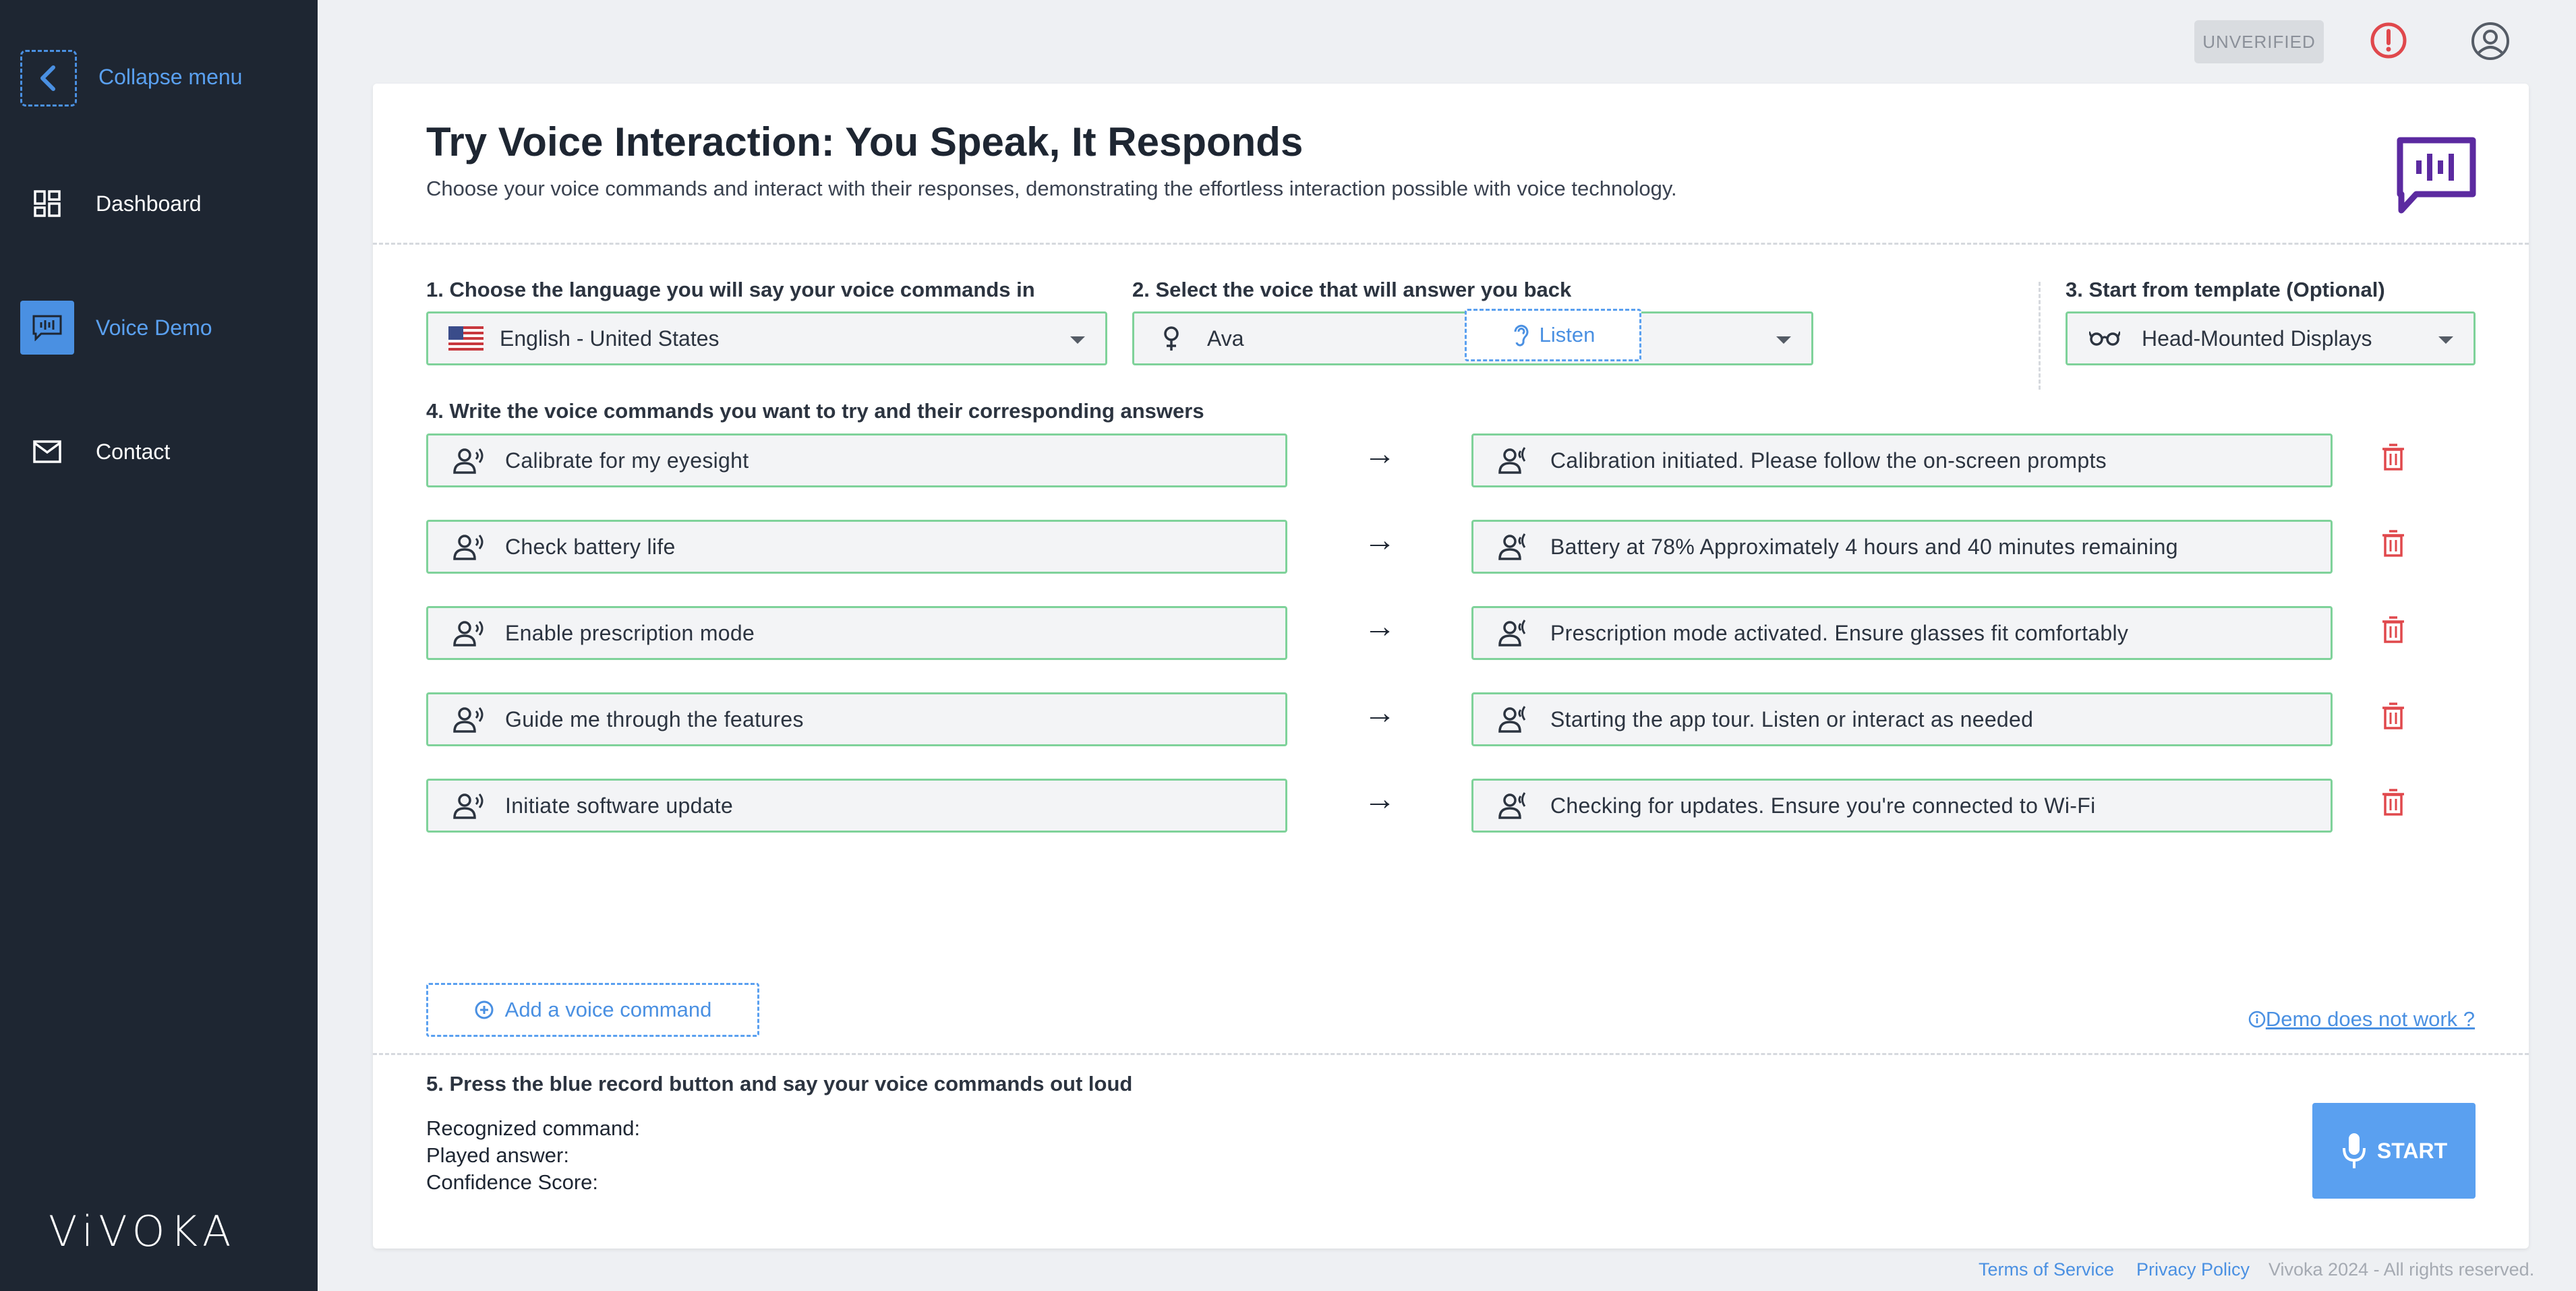 The height and width of the screenshot is (1291, 2576). I want to click on listen-label: Listen, so click(1567, 335).